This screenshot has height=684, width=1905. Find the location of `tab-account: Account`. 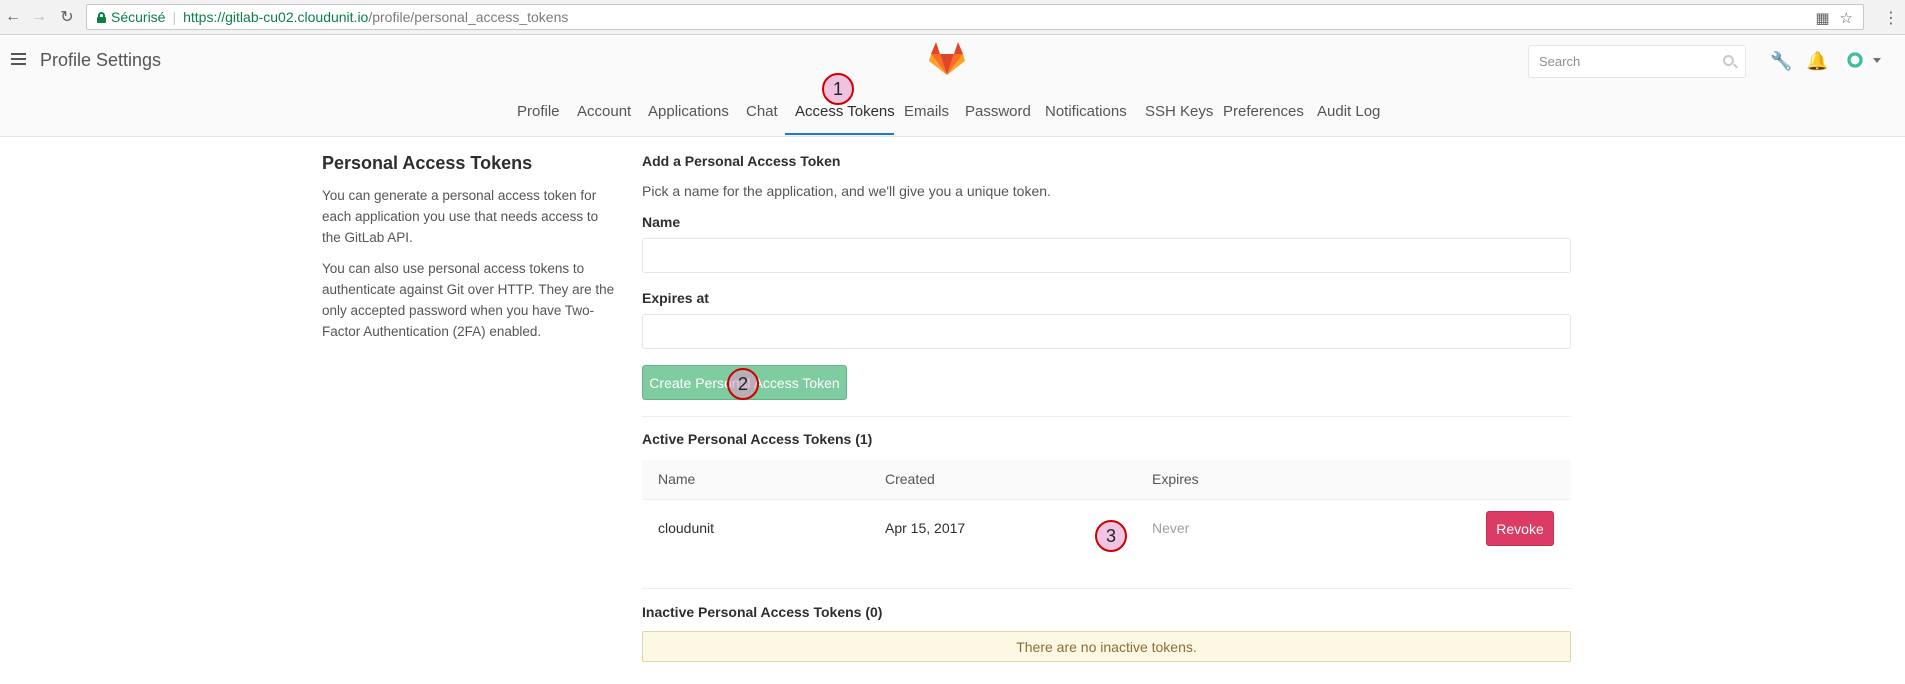

tab-account: Account is located at coordinates (604, 117).